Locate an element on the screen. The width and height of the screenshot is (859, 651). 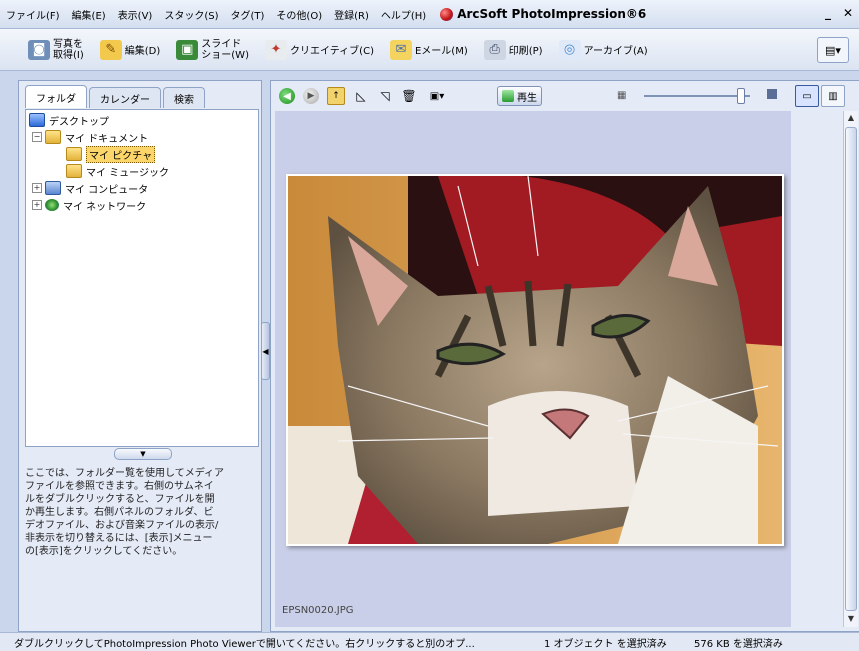
rotate-right-icon: ◹ is located at coordinates (385, 96).